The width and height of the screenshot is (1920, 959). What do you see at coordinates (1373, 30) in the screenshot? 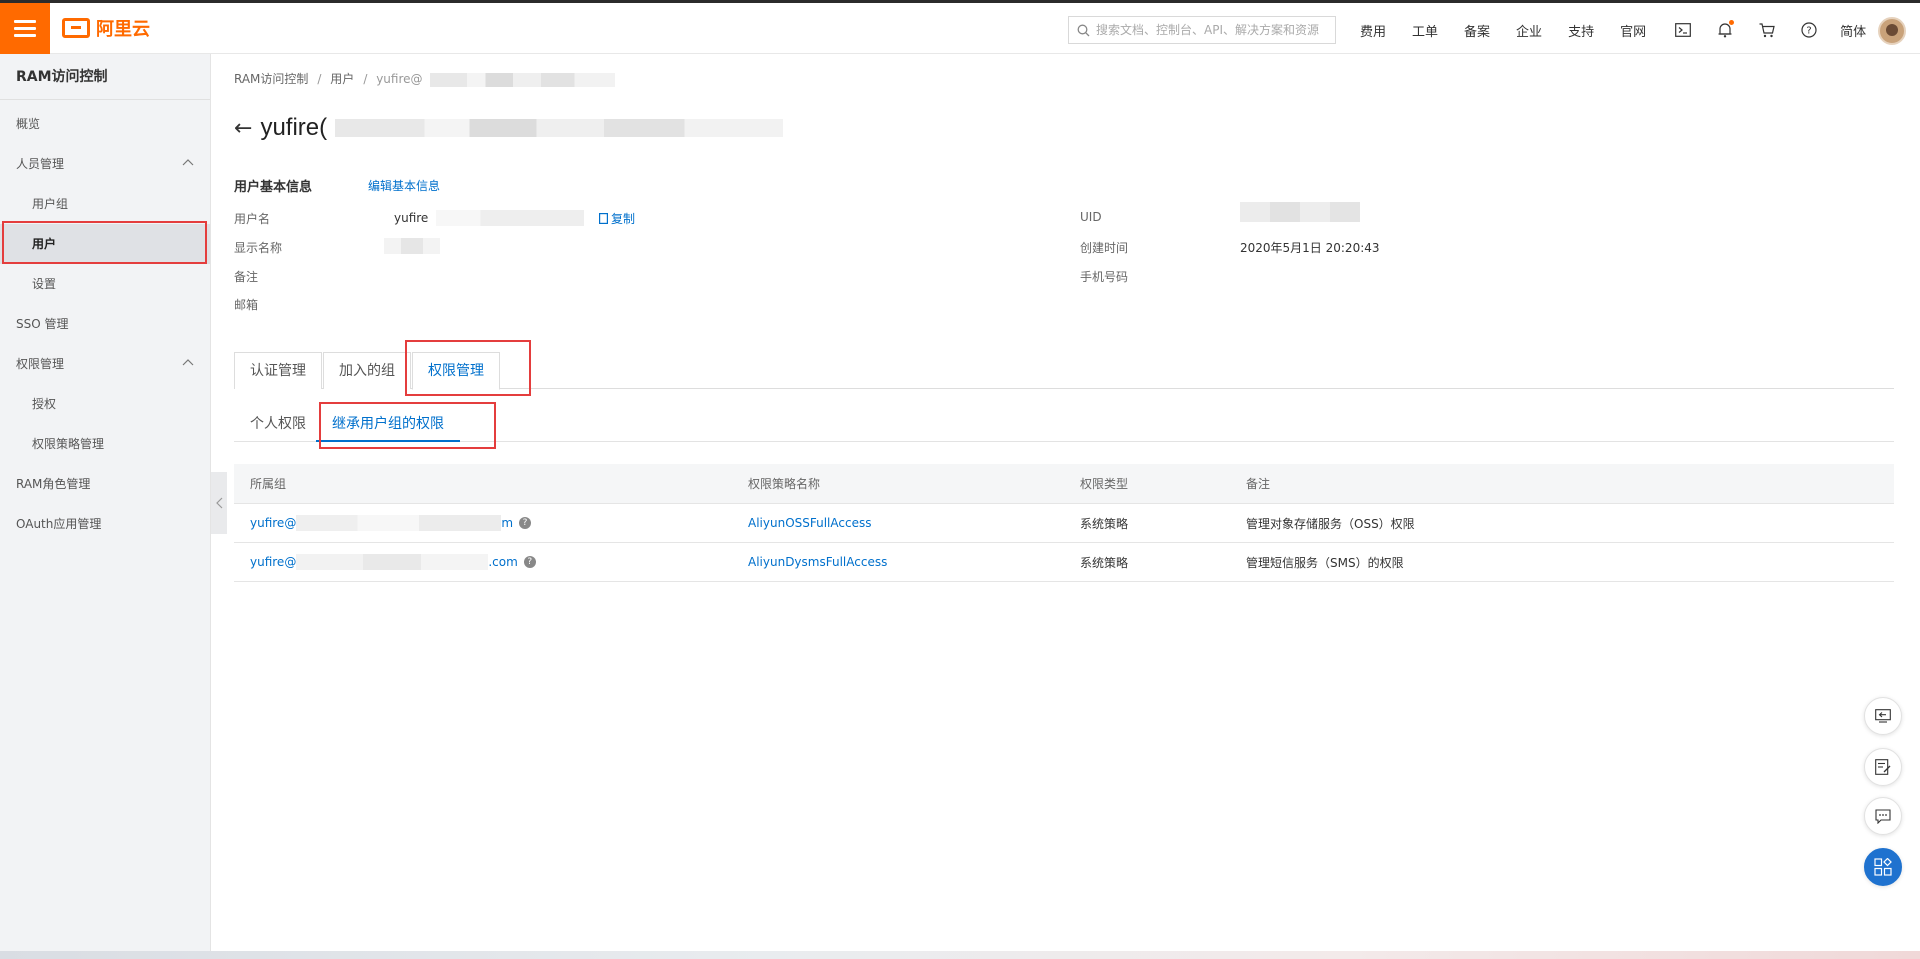
I see `top-link-cost: 费用` at bounding box center [1373, 30].